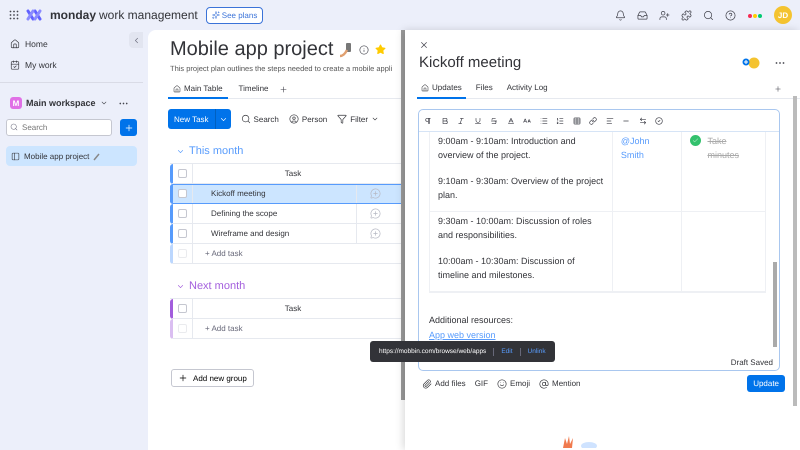 The width and height of the screenshot is (800, 450). What do you see at coordinates (14, 15) in the screenshot?
I see `apps-grid-icon` at bounding box center [14, 15].